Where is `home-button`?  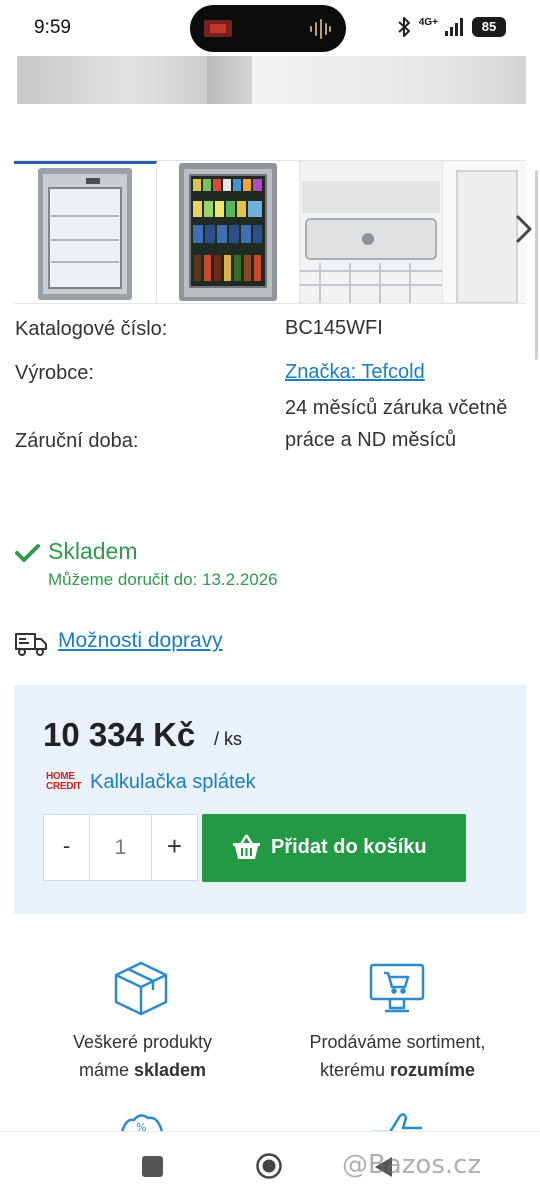 home-button is located at coordinates (269, 1166).